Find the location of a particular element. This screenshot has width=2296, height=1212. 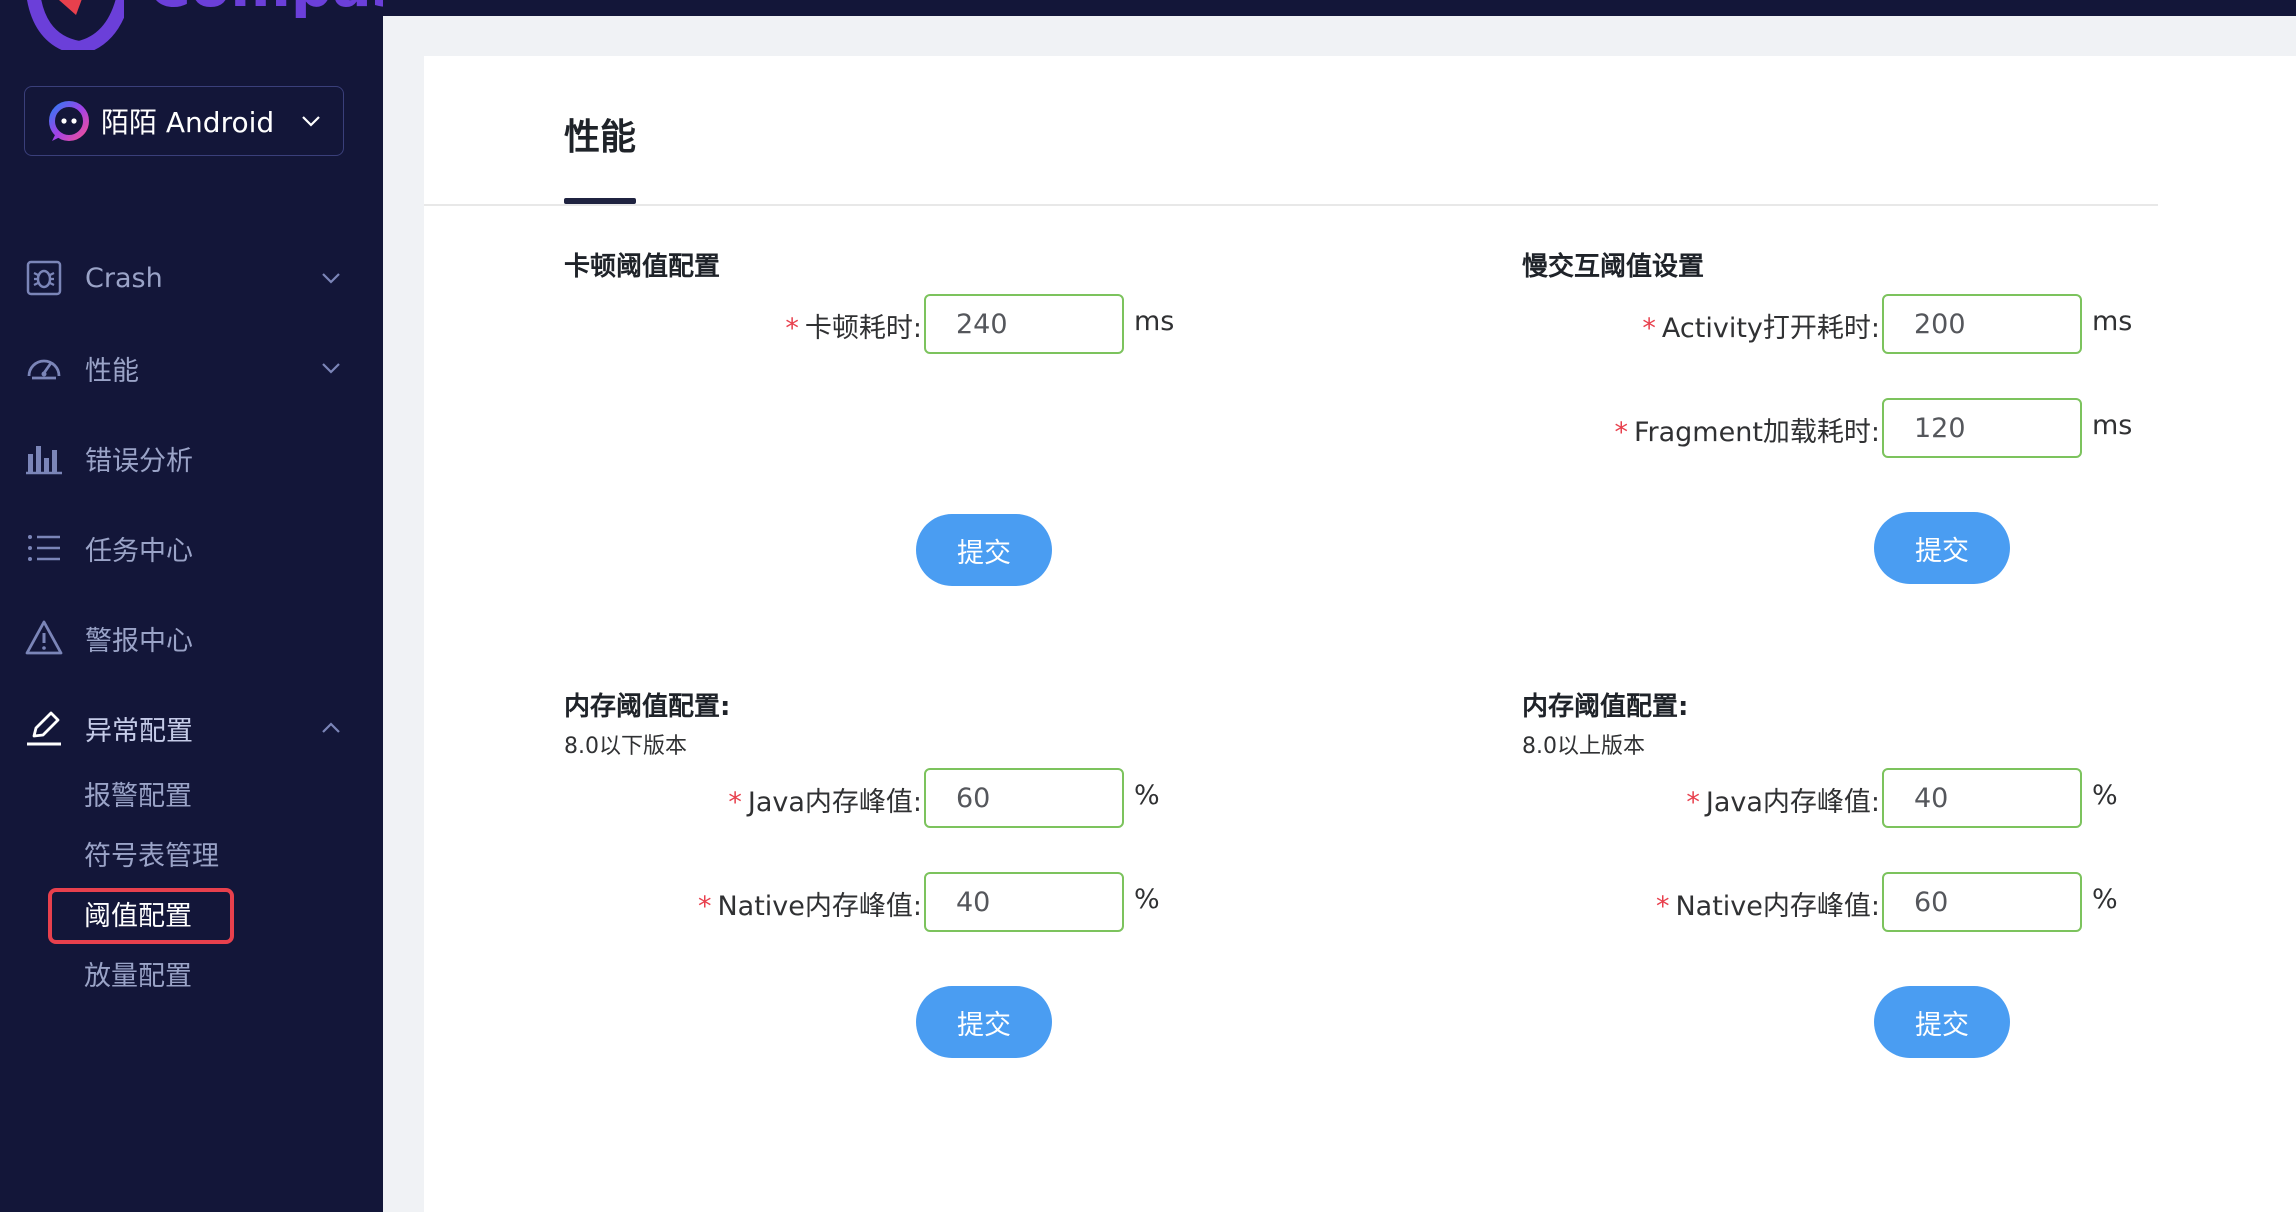

field-label-fragment-time: * Fragment加载耗时: is located at coordinates (1747, 432).